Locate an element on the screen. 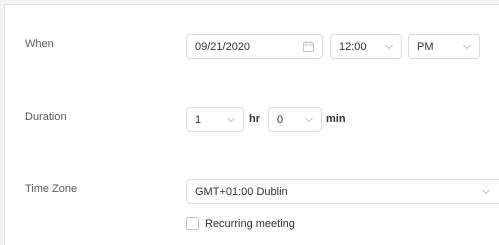 The image size is (499, 245). duration-hours-select: 1 is located at coordinates (215, 119).